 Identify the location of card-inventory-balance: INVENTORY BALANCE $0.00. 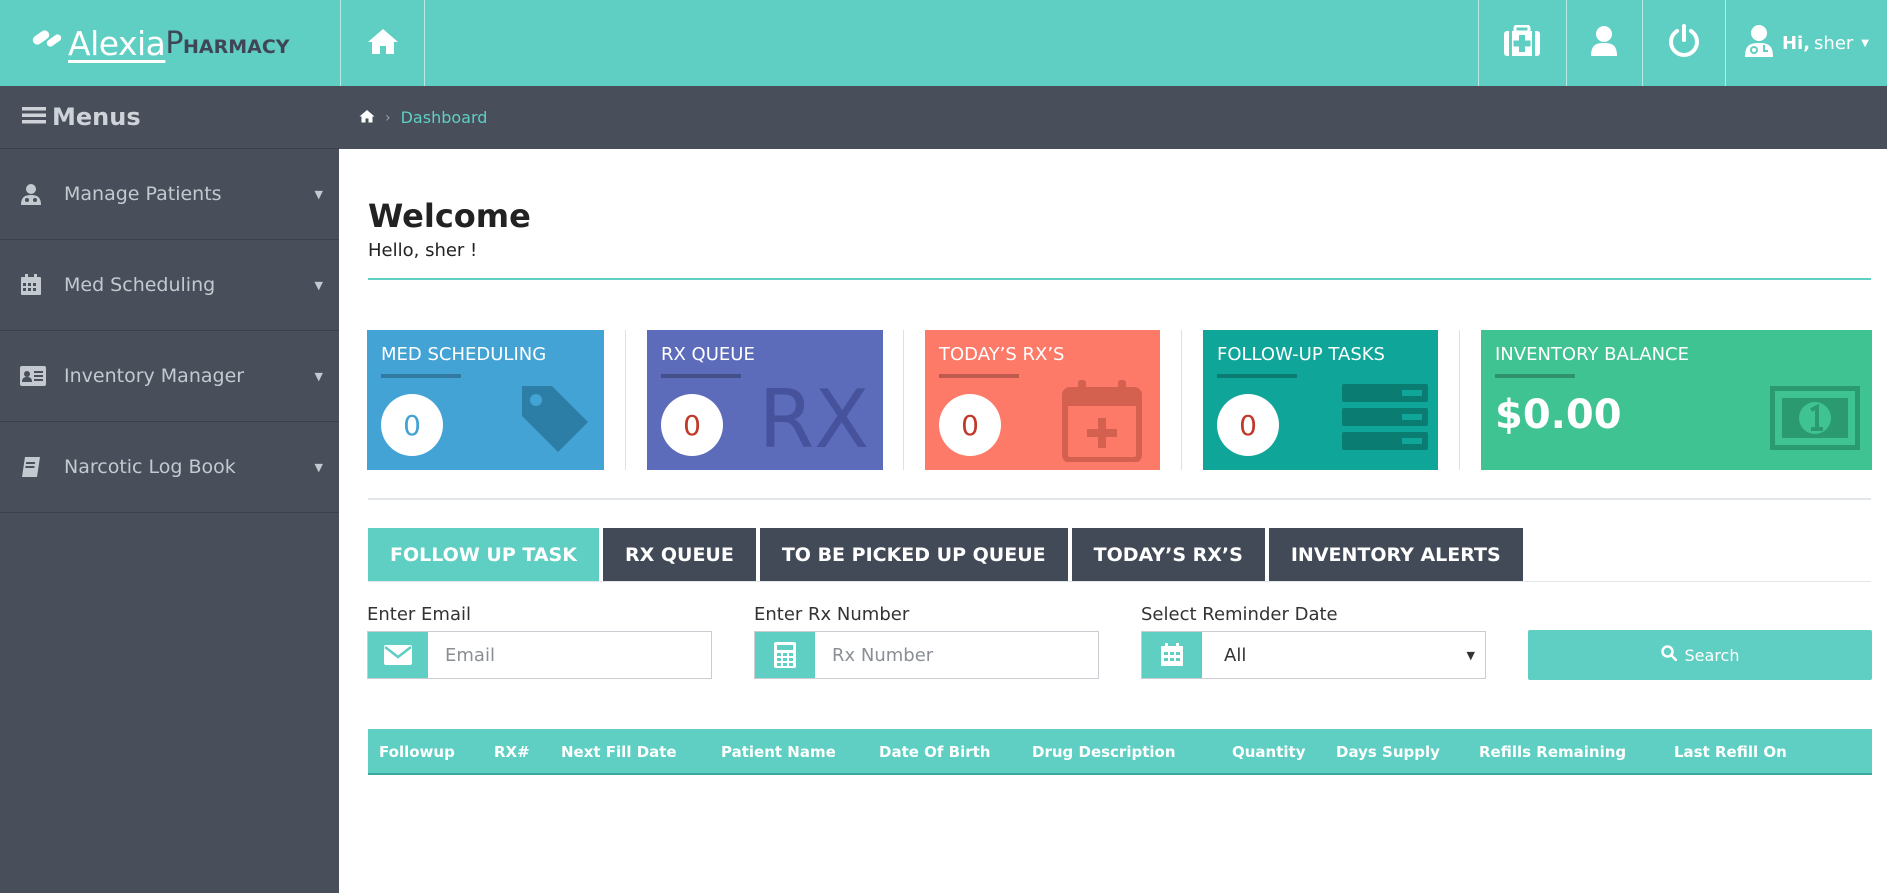
(1676, 400).